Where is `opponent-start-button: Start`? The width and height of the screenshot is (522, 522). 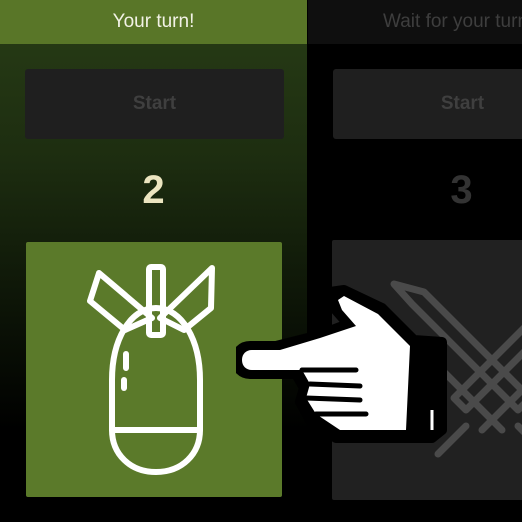
opponent-start-button: Start is located at coordinates (427, 104).